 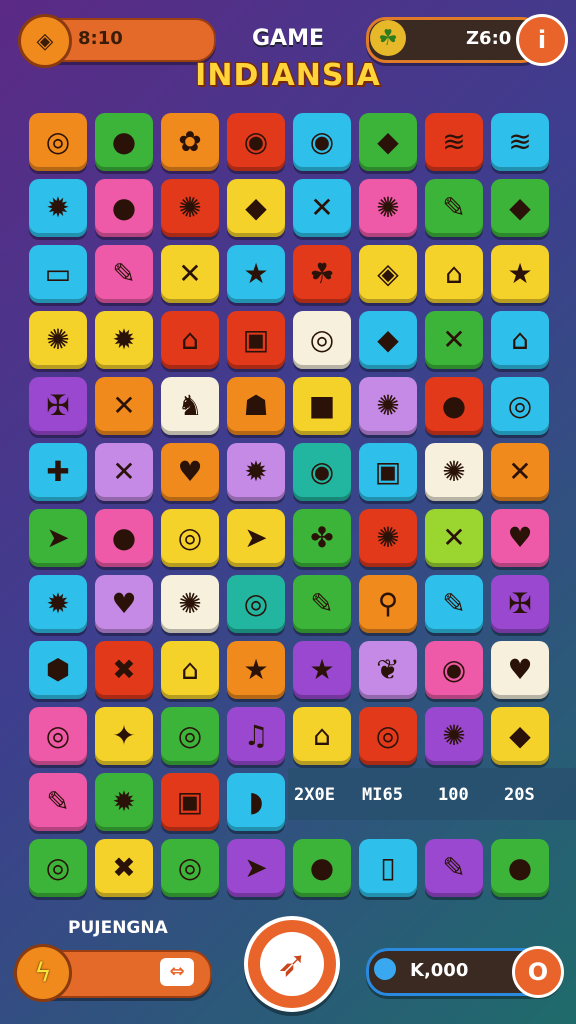 I want to click on fire-icon: ✺, so click(x=454, y=471).